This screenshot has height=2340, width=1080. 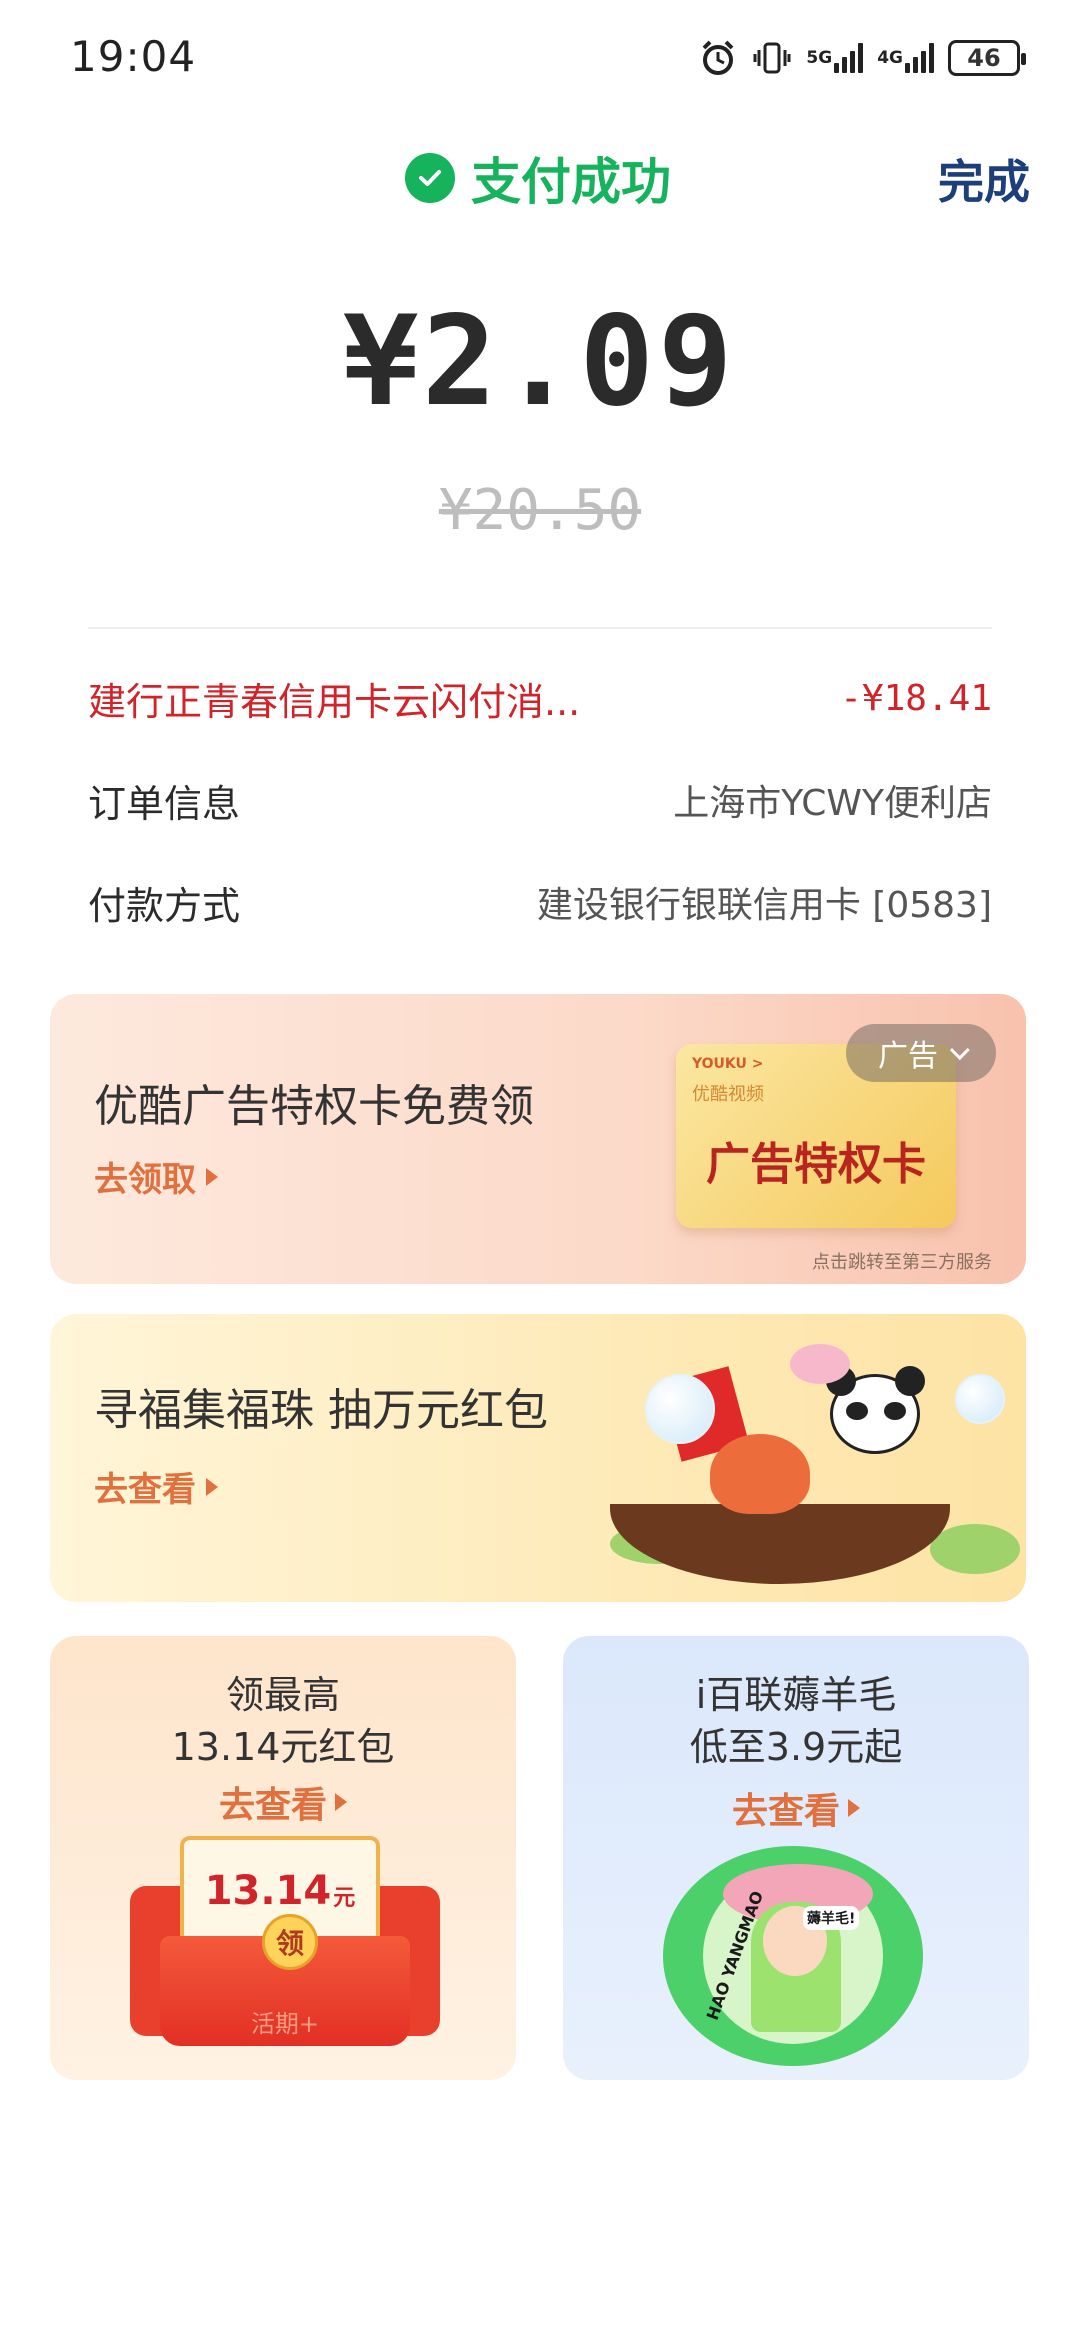 What do you see at coordinates (282, 1695) in the screenshot?
I see `red-packet-line1: 领最高` at bounding box center [282, 1695].